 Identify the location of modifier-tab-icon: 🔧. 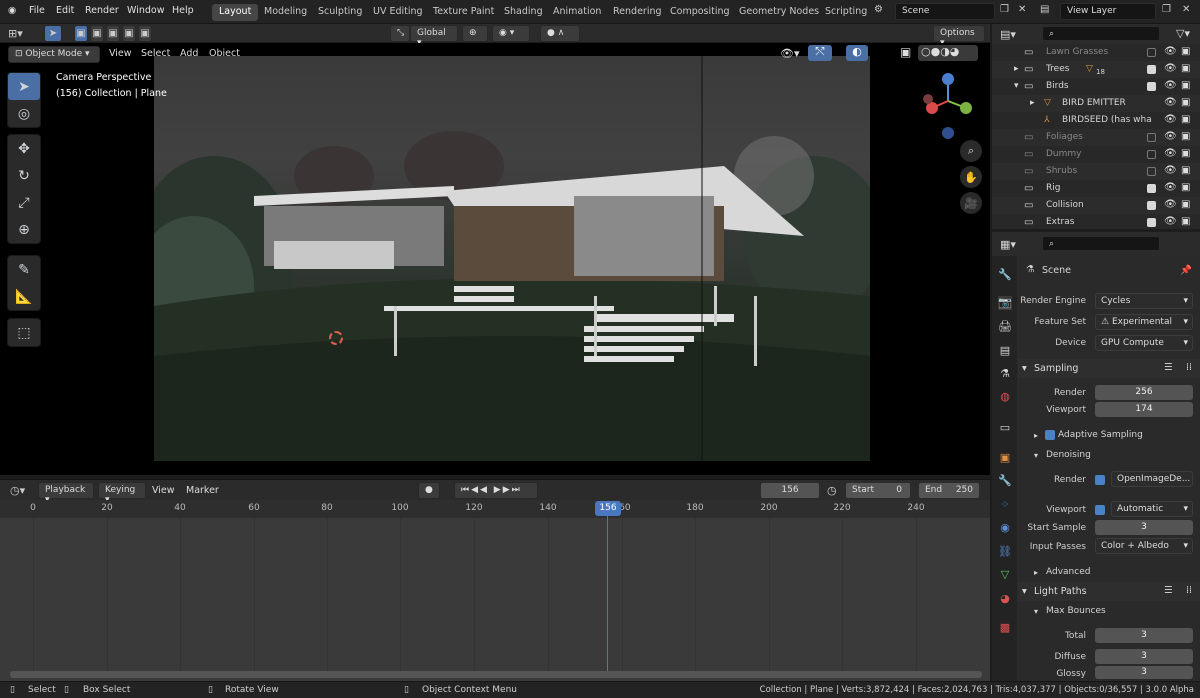
(1005, 481).